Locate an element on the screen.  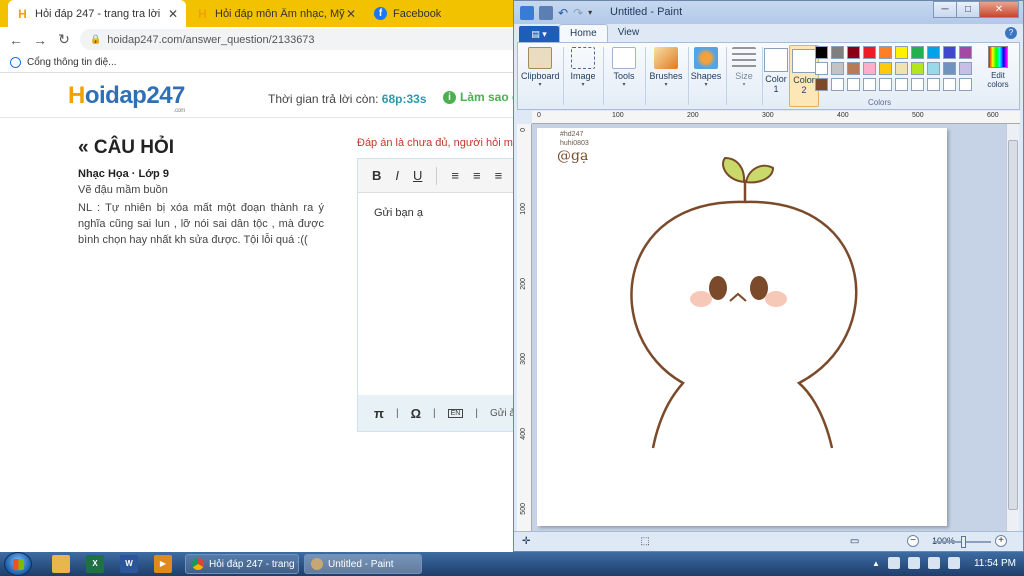
help-icon: ? is located at coordinates (1011, 33).